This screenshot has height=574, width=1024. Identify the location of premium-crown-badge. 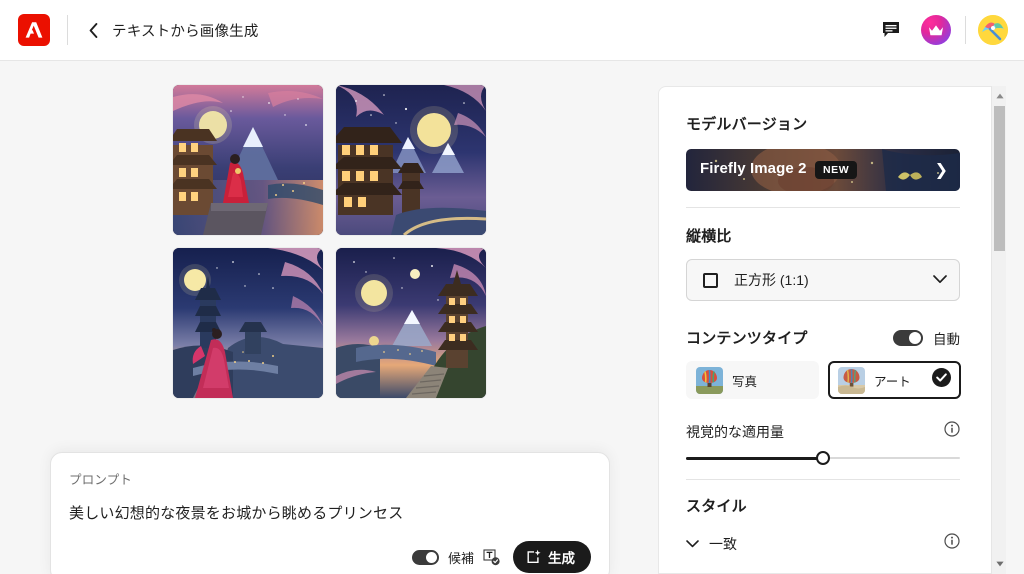
(936, 30).